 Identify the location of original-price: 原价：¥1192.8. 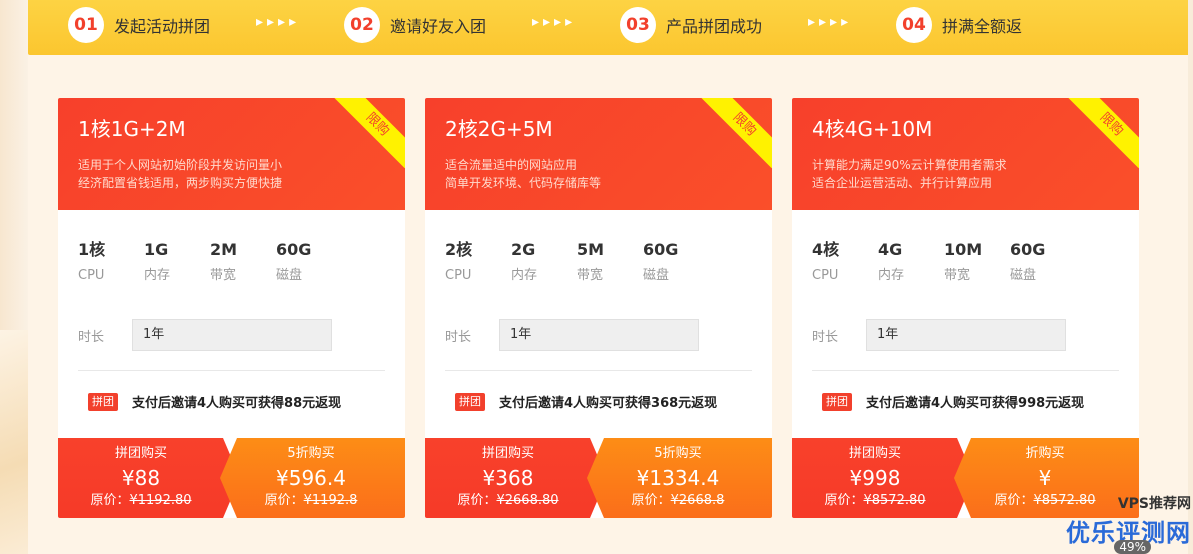
(311, 501).